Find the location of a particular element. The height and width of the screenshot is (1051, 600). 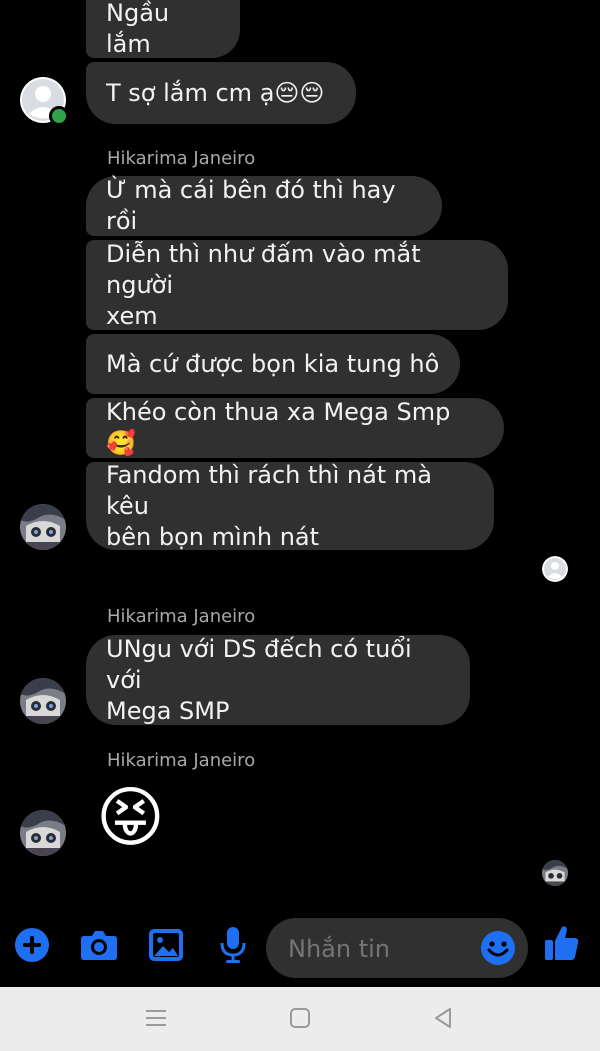

contact-avatar is located at coordinates (44, 101).